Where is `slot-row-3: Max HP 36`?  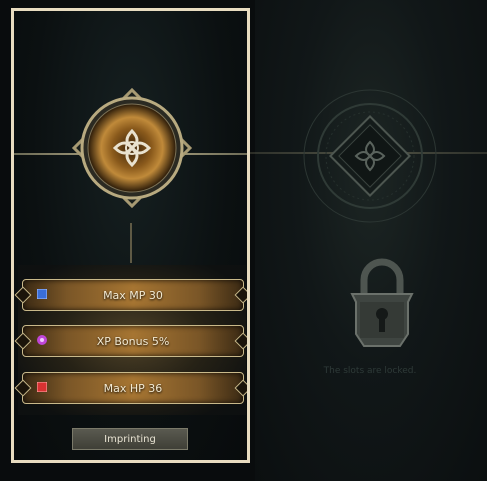 slot-row-3: Max HP 36 is located at coordinates (133, 388).